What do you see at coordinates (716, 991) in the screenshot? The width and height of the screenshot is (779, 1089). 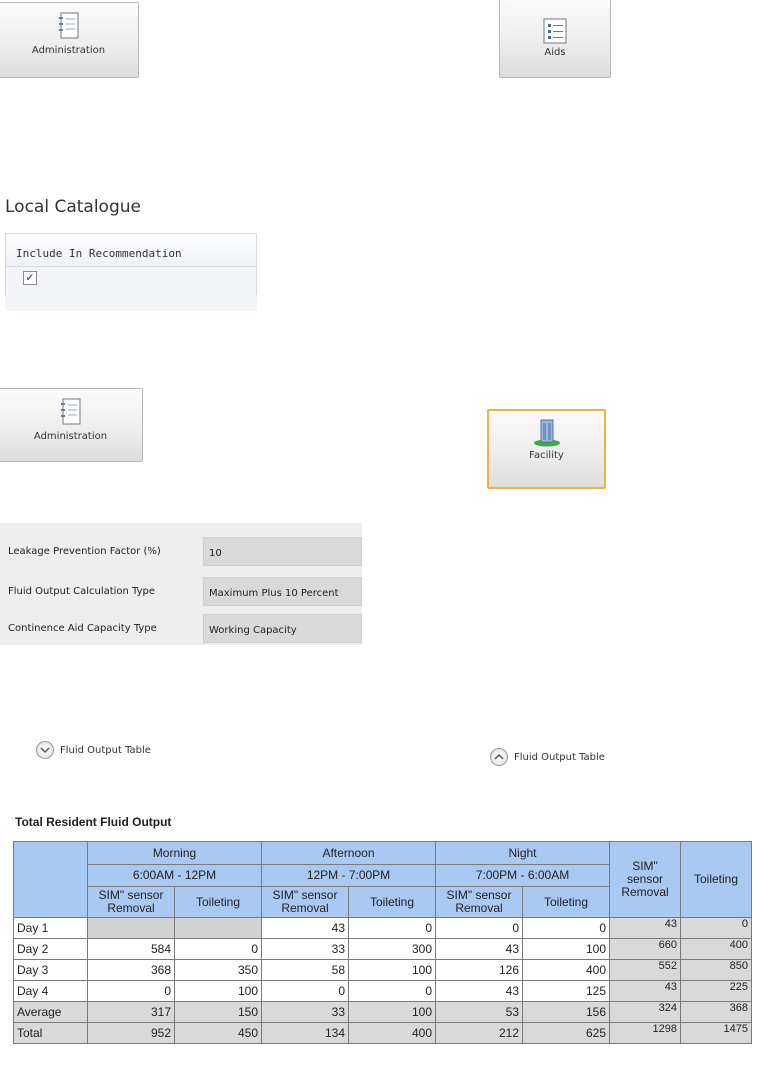 I see `summary-cell: 225` at bounding box center [716, 991].